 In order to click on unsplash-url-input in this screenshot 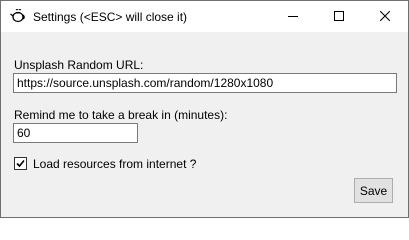, I will do `click(205, 83)`.